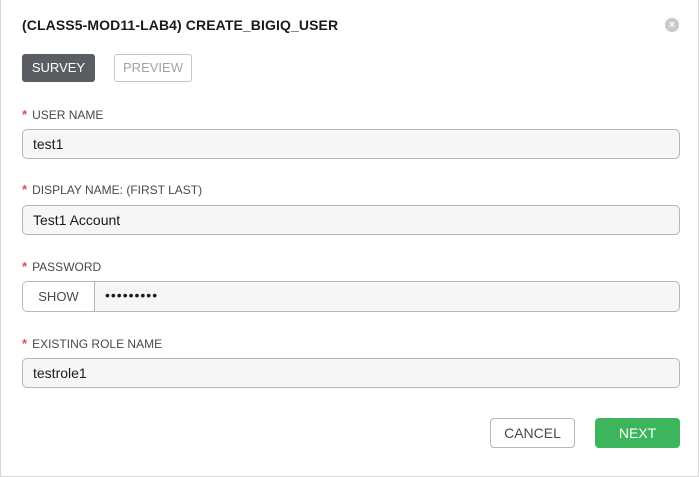  I want to click on password-input: •••••••••, so click(131, 296).